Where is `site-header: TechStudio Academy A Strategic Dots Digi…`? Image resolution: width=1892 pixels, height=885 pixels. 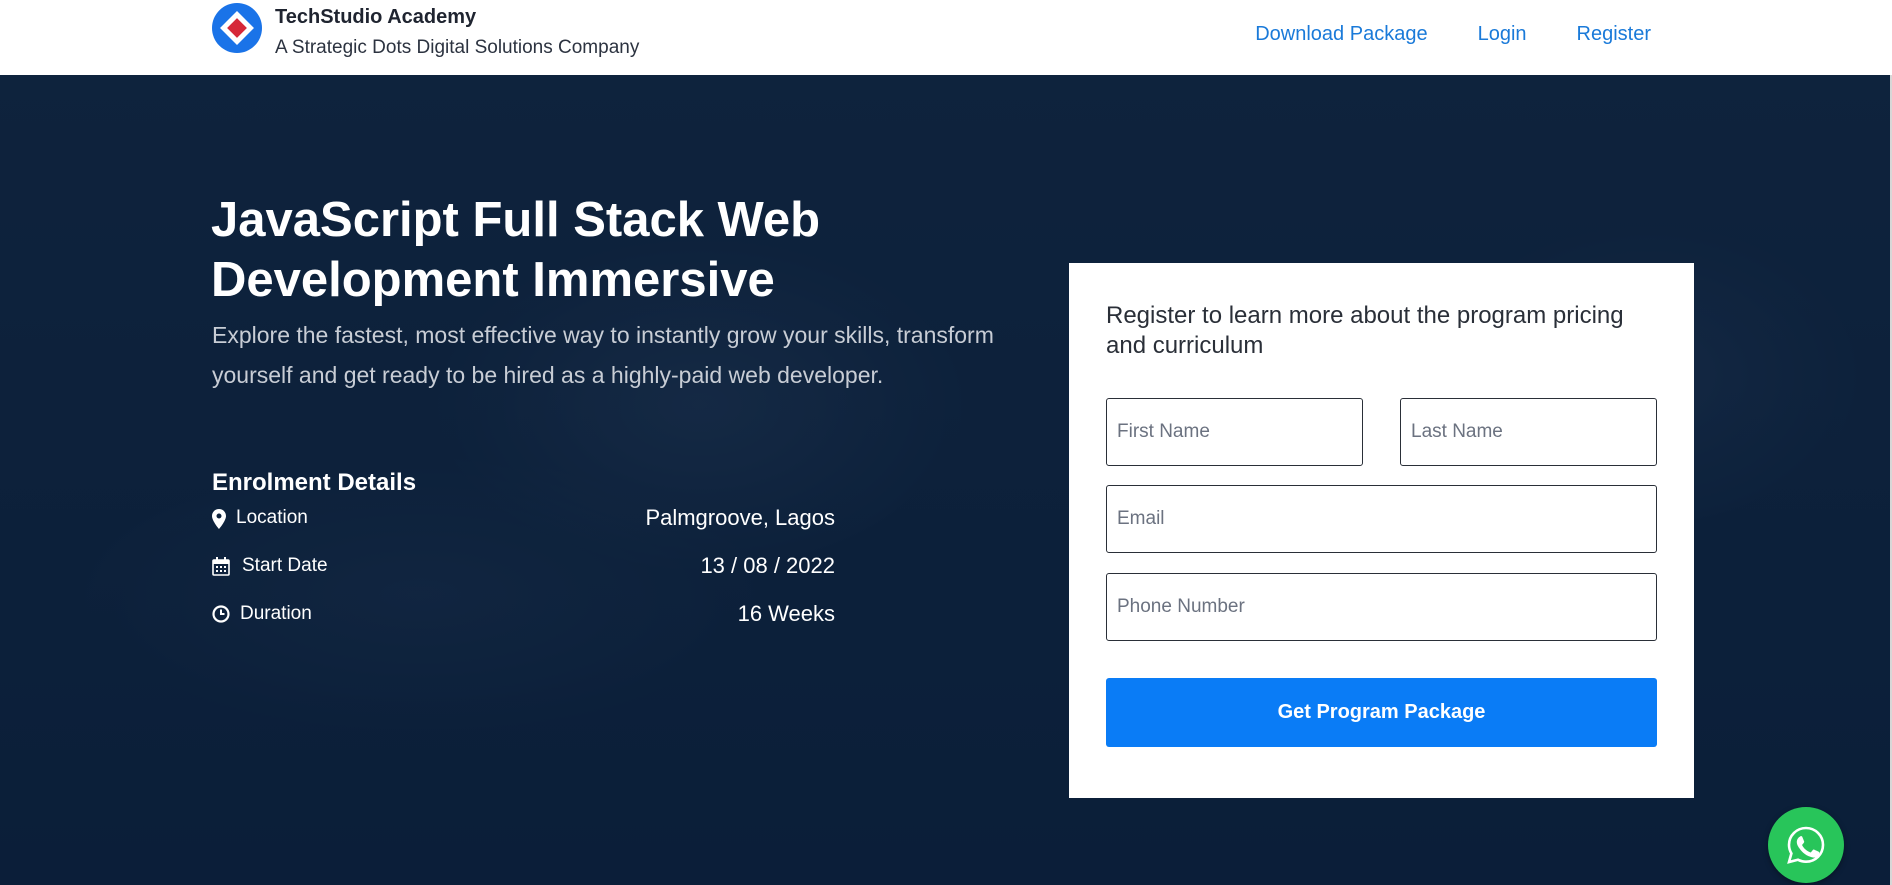 site-header: TechStudio Academy A Strategic Dots Digi… is located at coordinates (946, 37).